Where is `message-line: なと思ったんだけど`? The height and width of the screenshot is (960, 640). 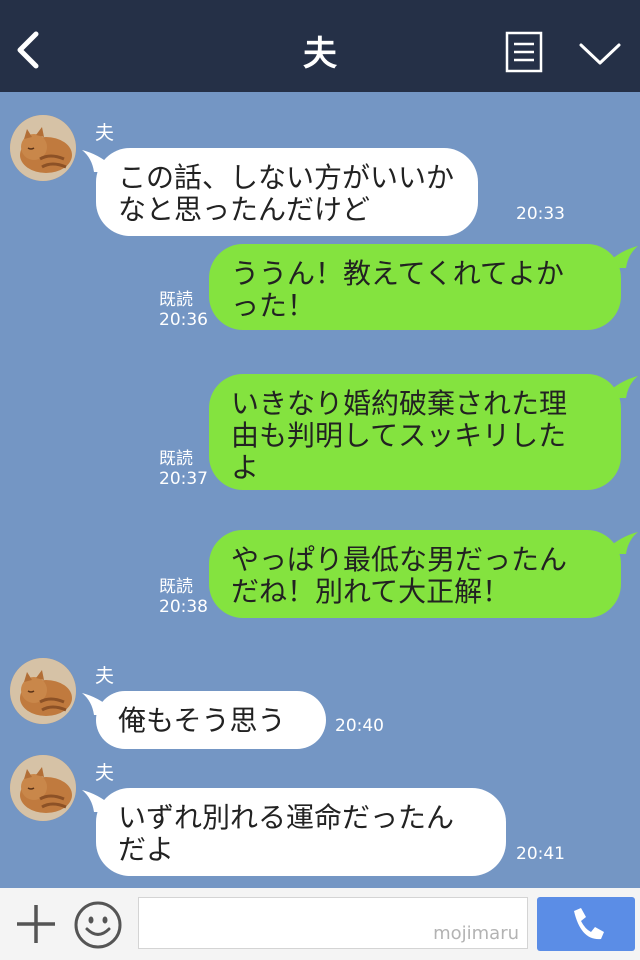
message-line: なと思ったんだけど is located at coordinates (244, 209).